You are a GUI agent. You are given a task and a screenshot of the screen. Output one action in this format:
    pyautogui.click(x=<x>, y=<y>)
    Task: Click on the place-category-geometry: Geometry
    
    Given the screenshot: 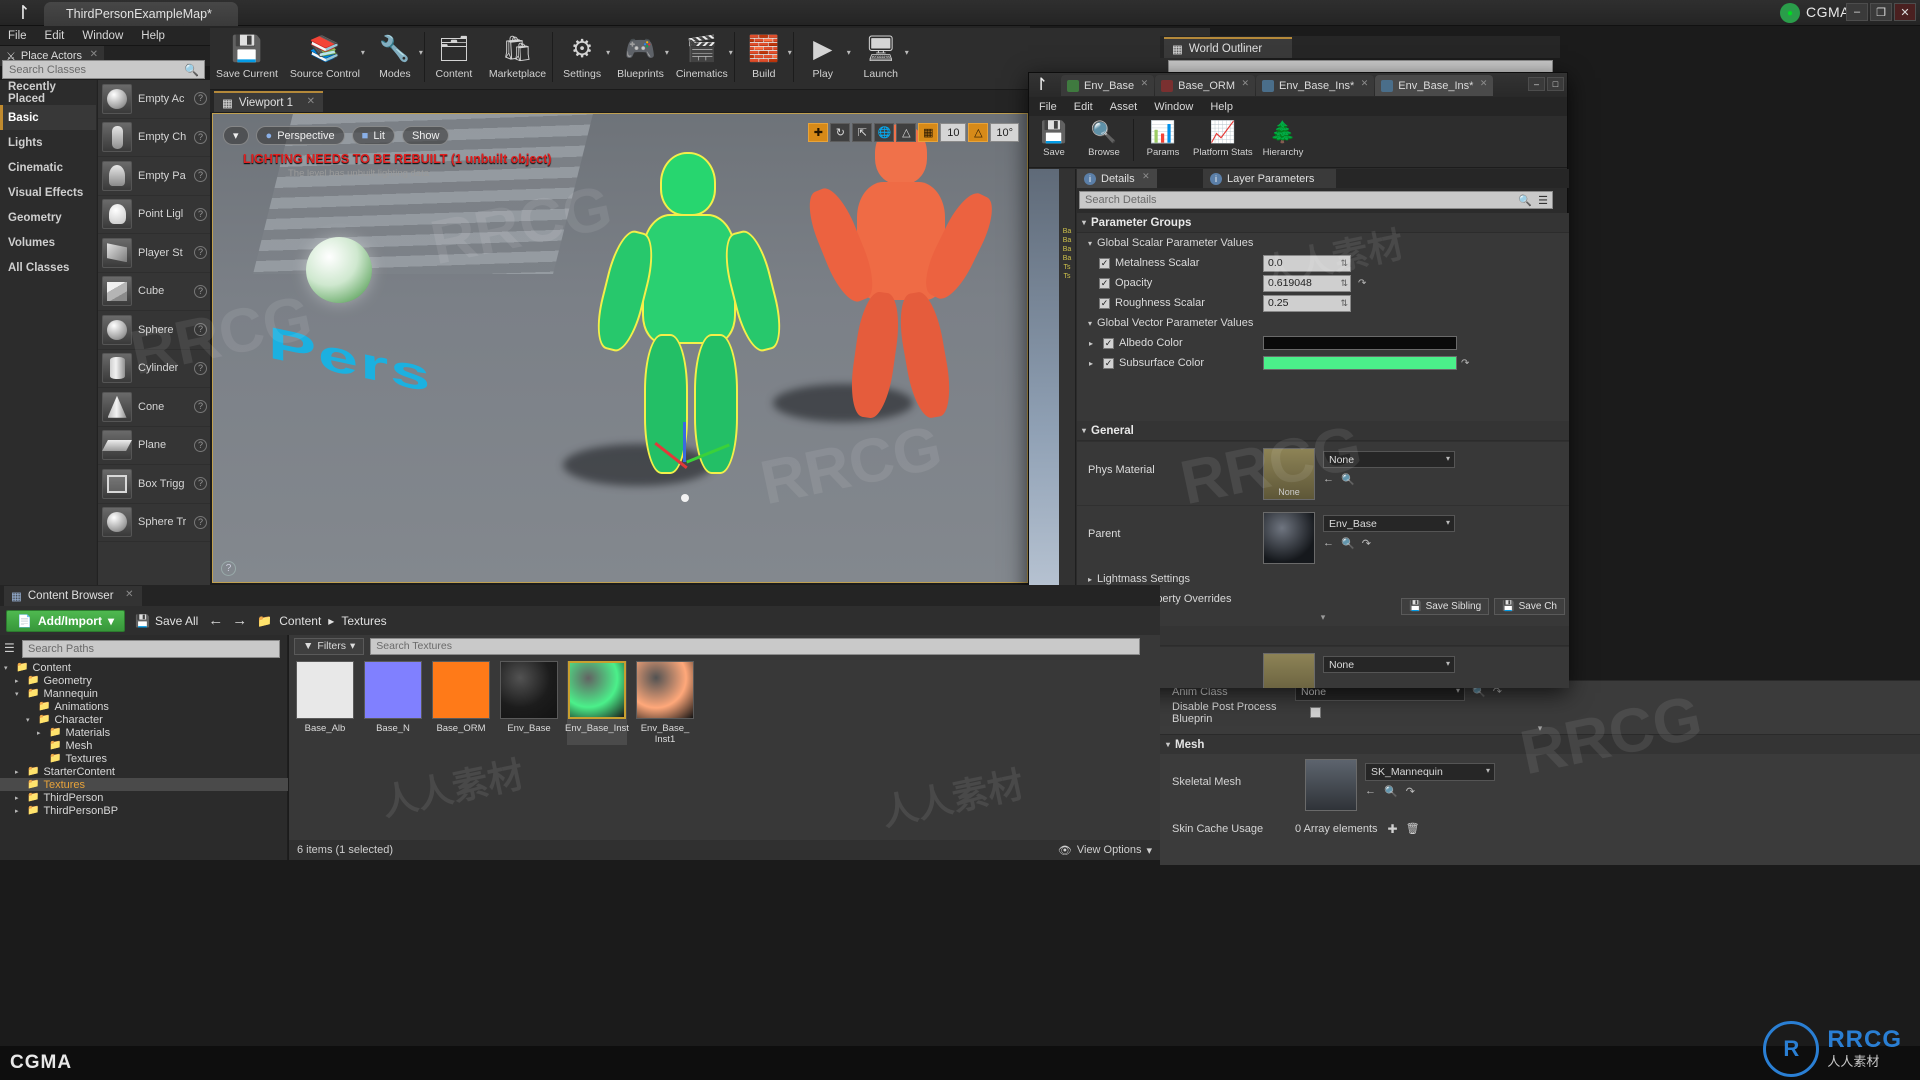 What is the action you would take?
    pyautogui.click(x=48, y=217)
    